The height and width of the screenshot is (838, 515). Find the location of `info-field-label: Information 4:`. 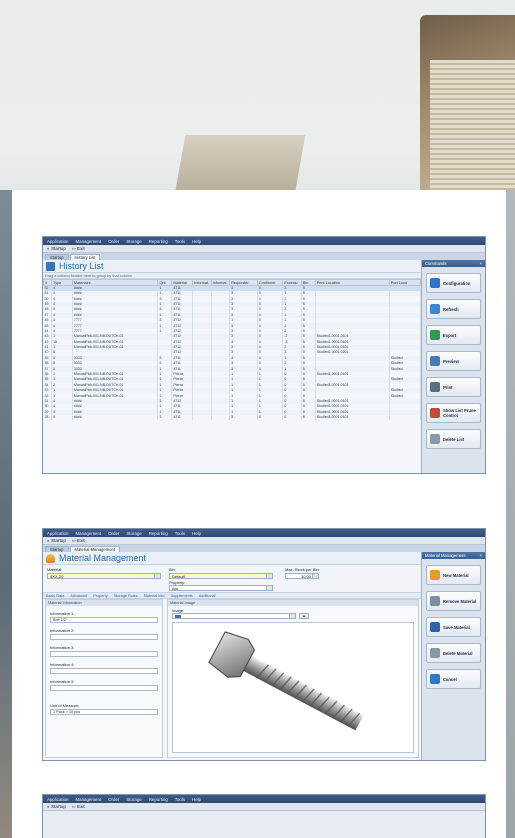

info-field-label: Information 4: is located at coordinates (62, 664).